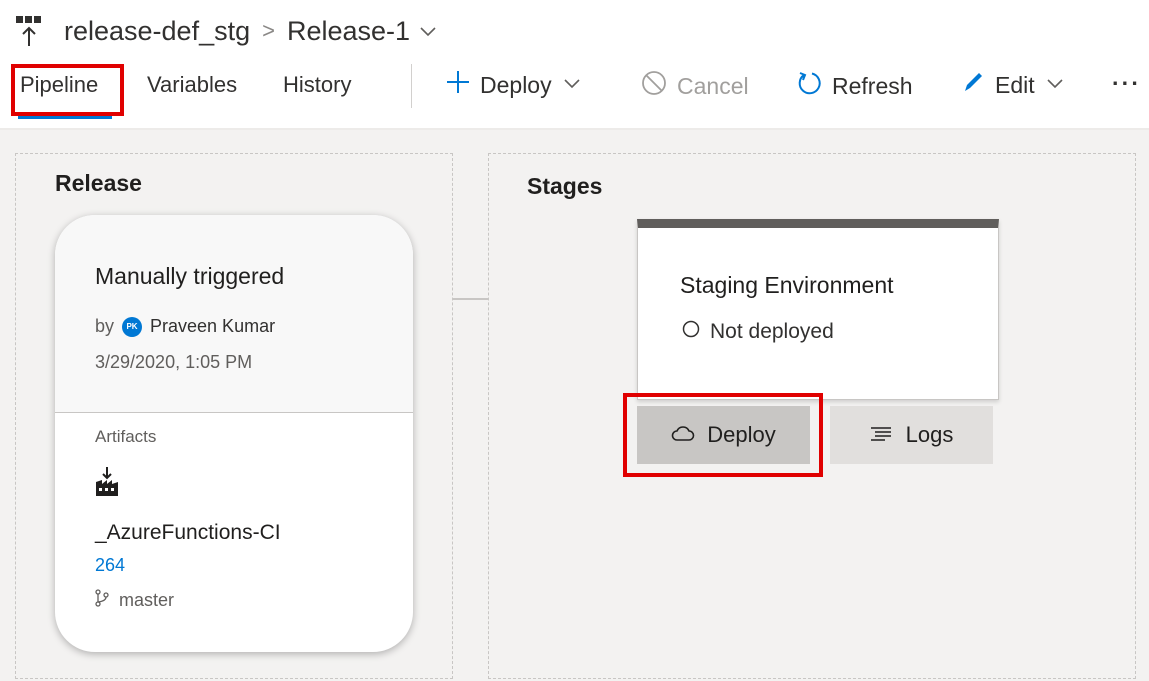  What do you see at coordinates (105, 326) in the screenshot?
I see `by-label: by` at bounding box center [105, 326].